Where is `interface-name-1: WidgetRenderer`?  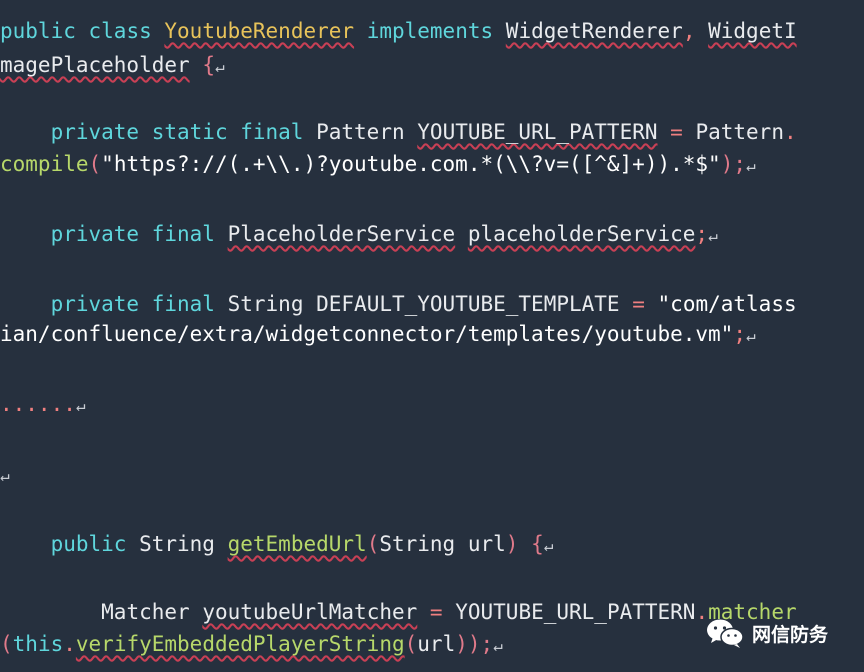 interface-name-1: WidgetRenderer is located at coordinates (594, 31).